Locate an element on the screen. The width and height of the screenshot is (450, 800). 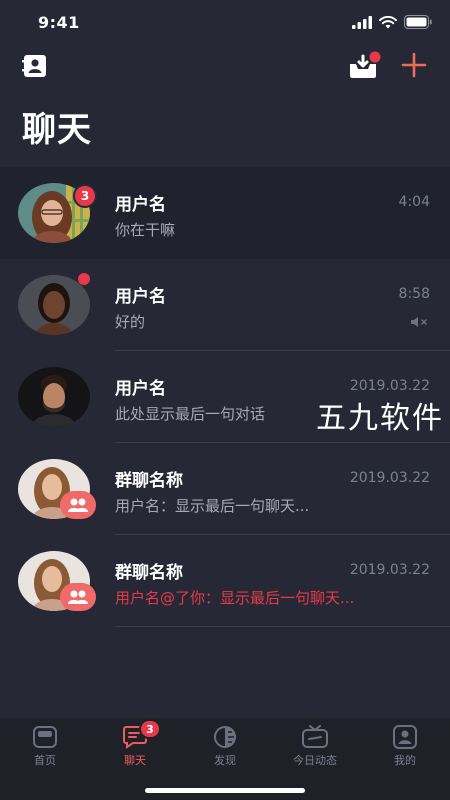
chat-time: 4:04 is located at coordinates (414, 202).